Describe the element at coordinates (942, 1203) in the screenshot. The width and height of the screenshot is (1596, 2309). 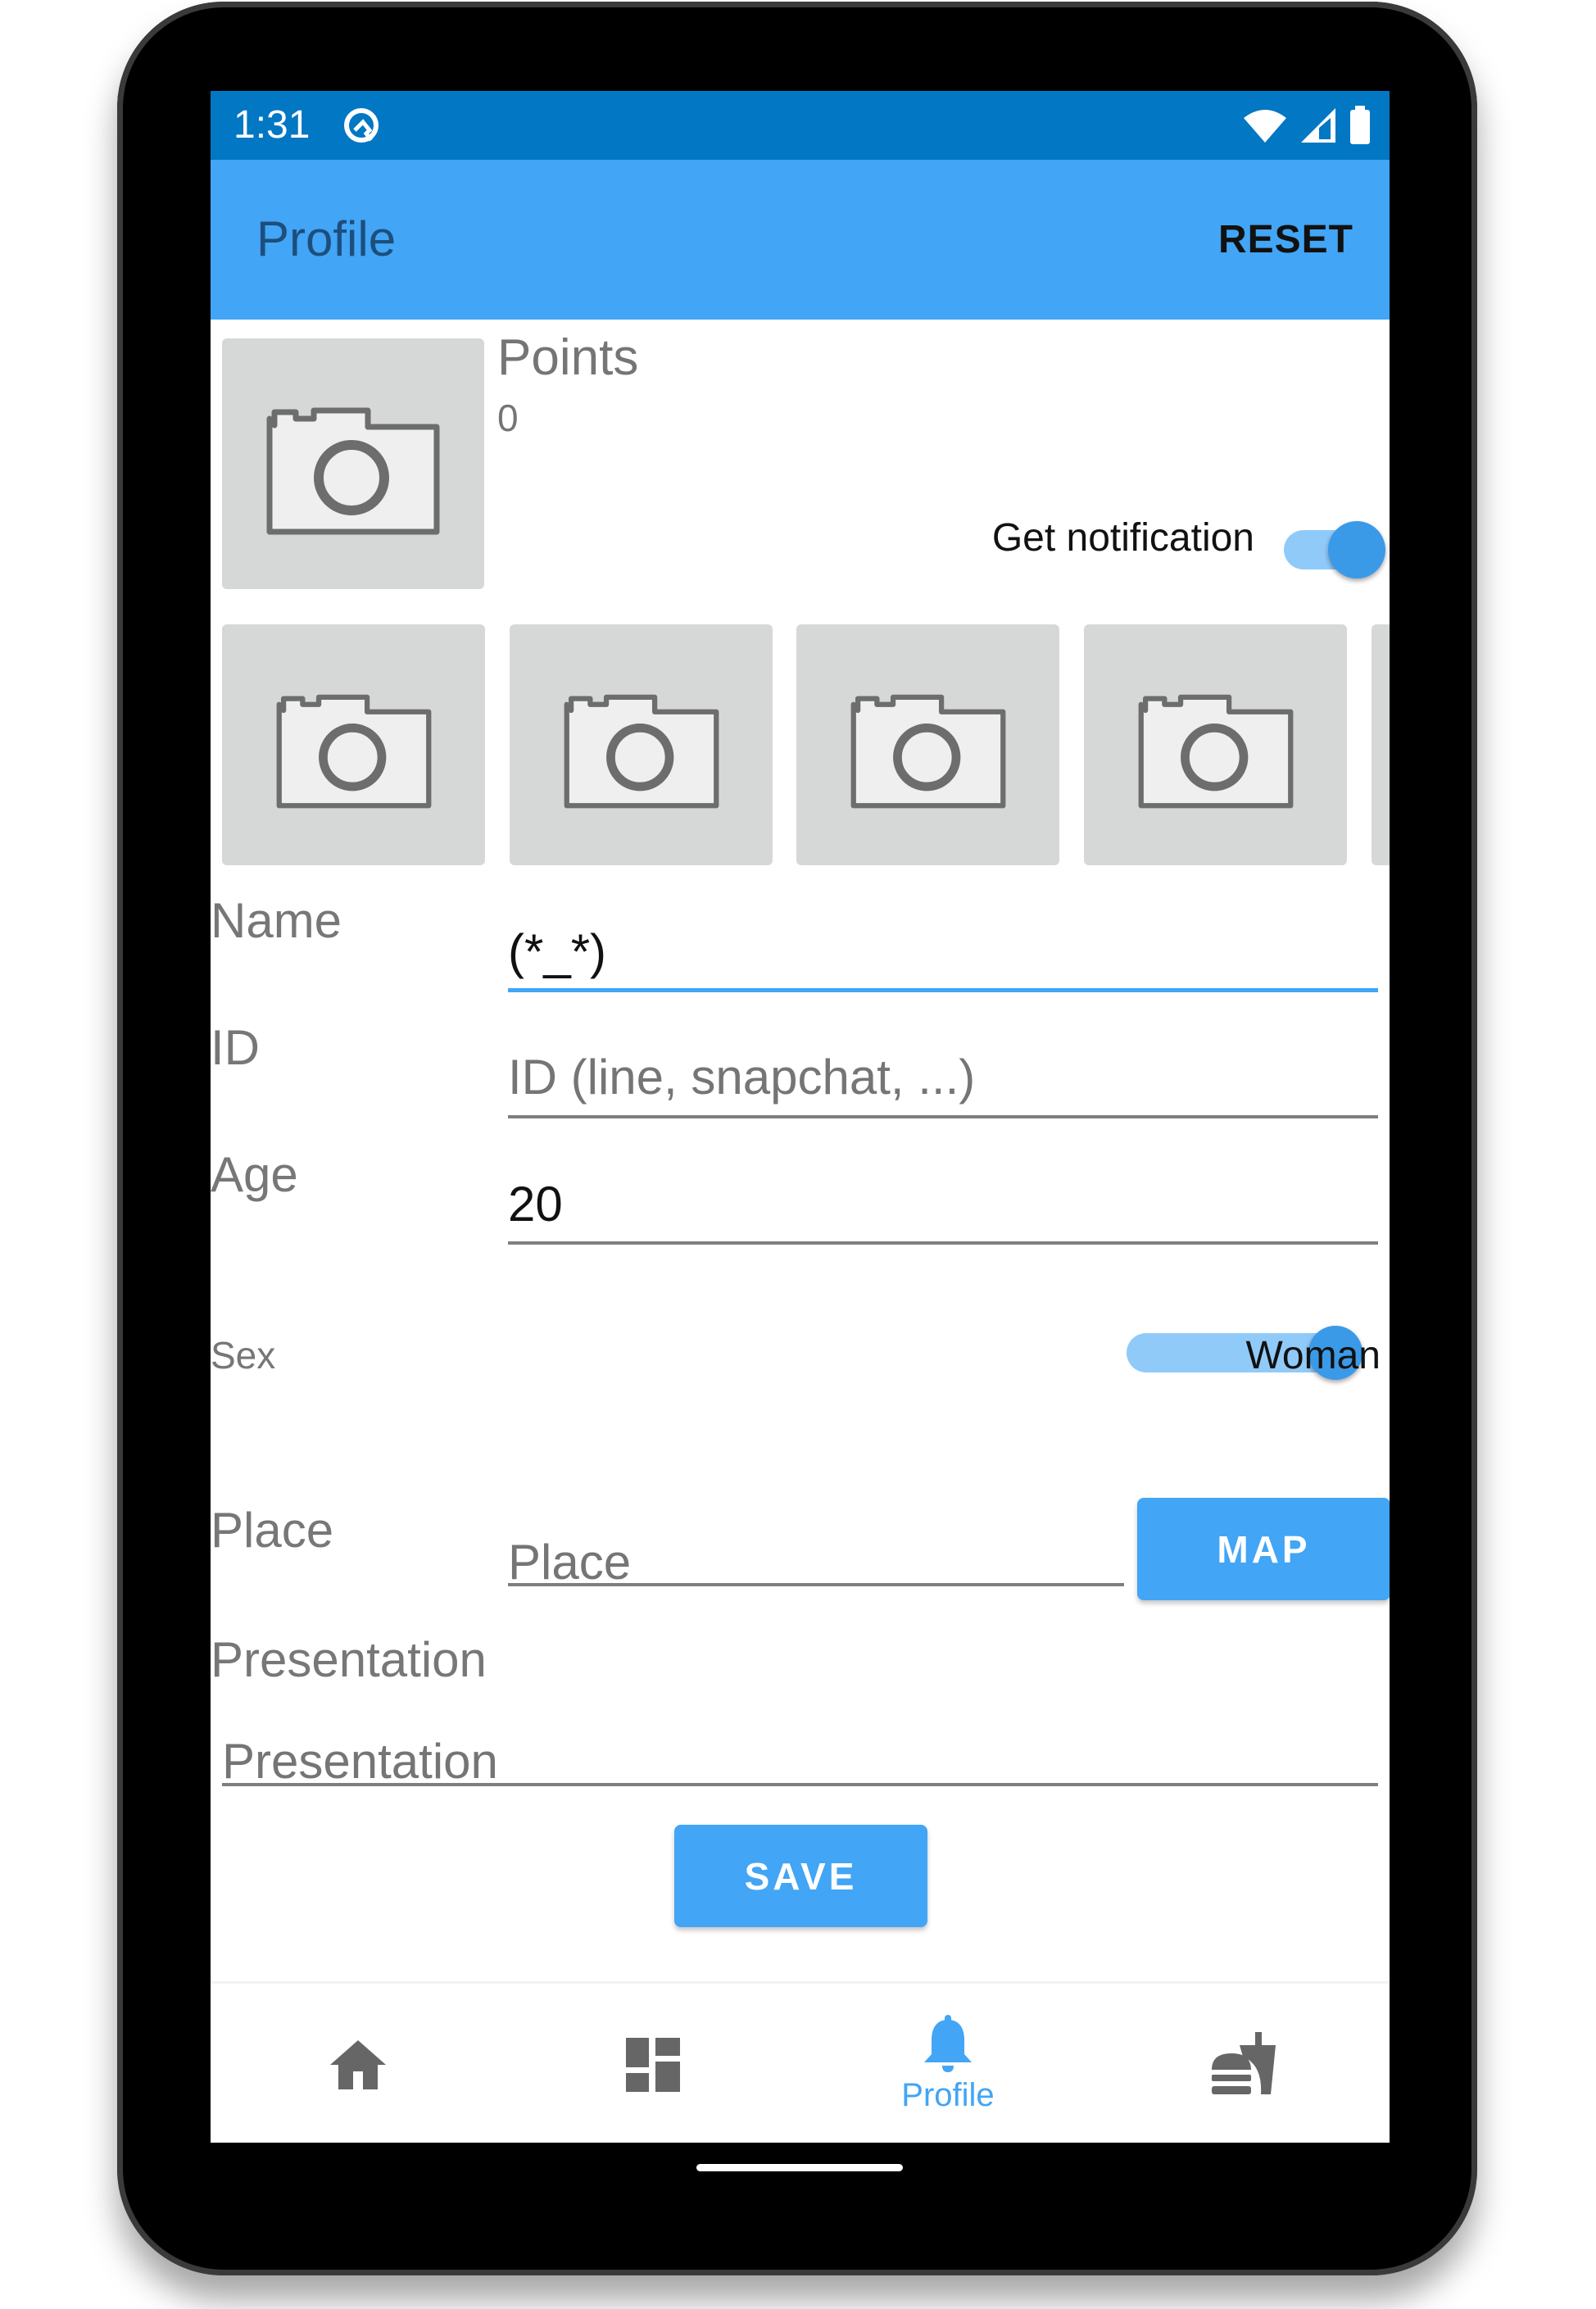
I see `age-input` at that location.